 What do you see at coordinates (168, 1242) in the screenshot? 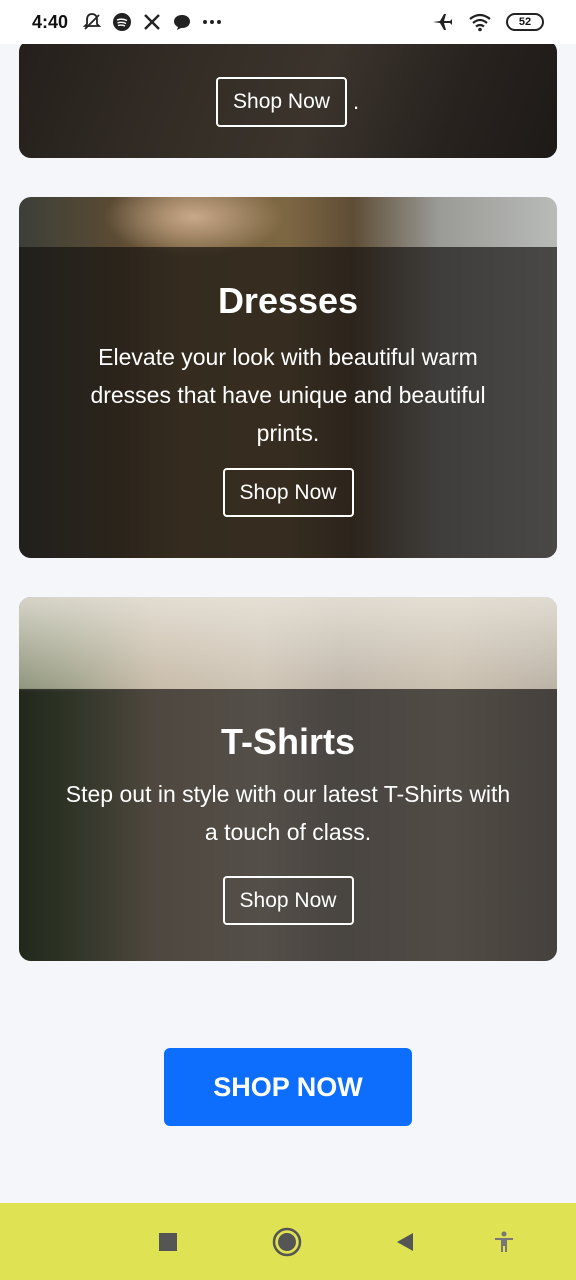
I see `recents-square-icon` at bounding box center [168, 1242].